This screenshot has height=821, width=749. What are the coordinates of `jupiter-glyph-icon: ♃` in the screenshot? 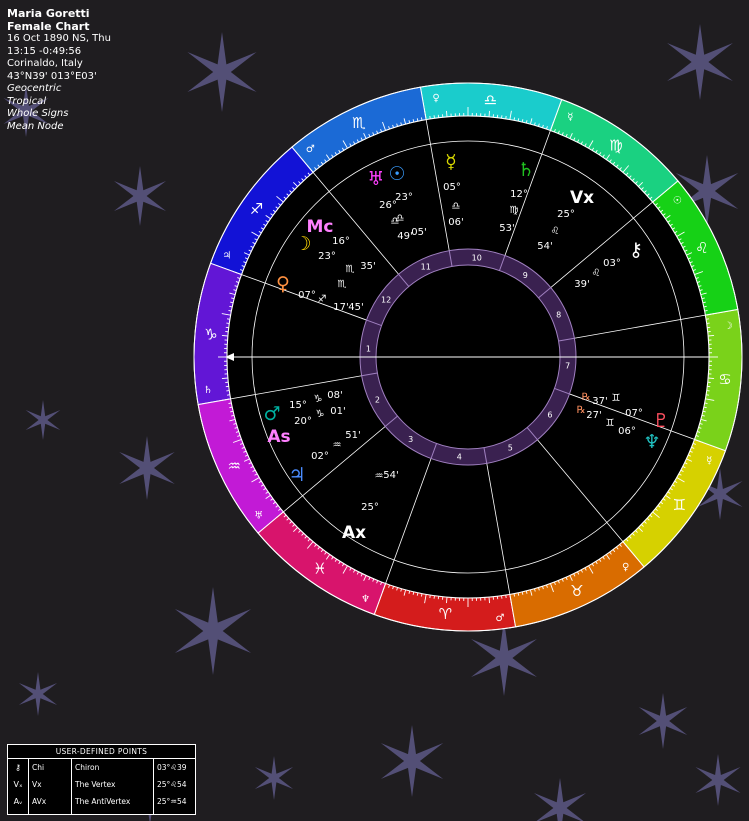 It's located at (296, 475).